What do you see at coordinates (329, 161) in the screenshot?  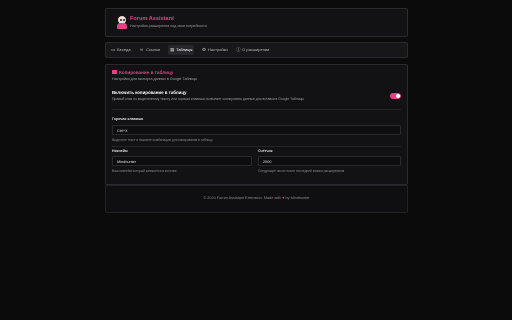 I see `counter-input: 2000` at bounding box center [329, 161].